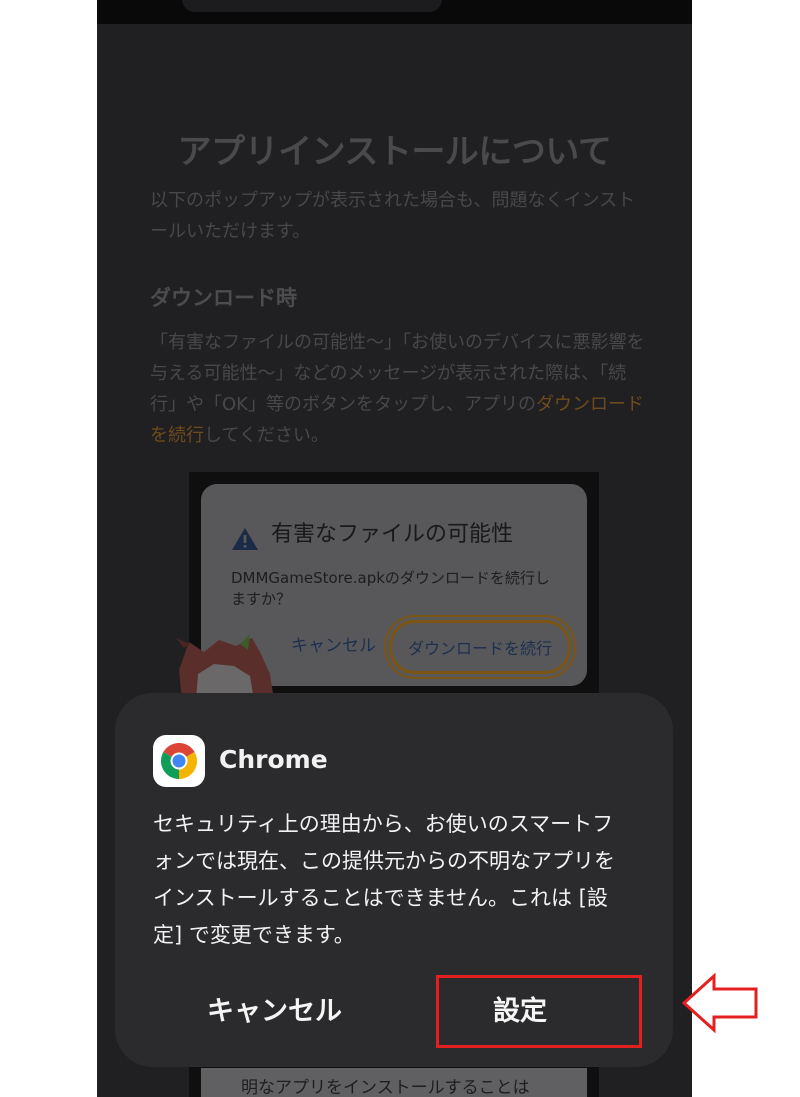 This screenshot has width=800, height=1097. What do you see at coordinates (266, 435) in the screenshot?
I see `download-text-suffix: してください。` at bounding box center [266, 435].